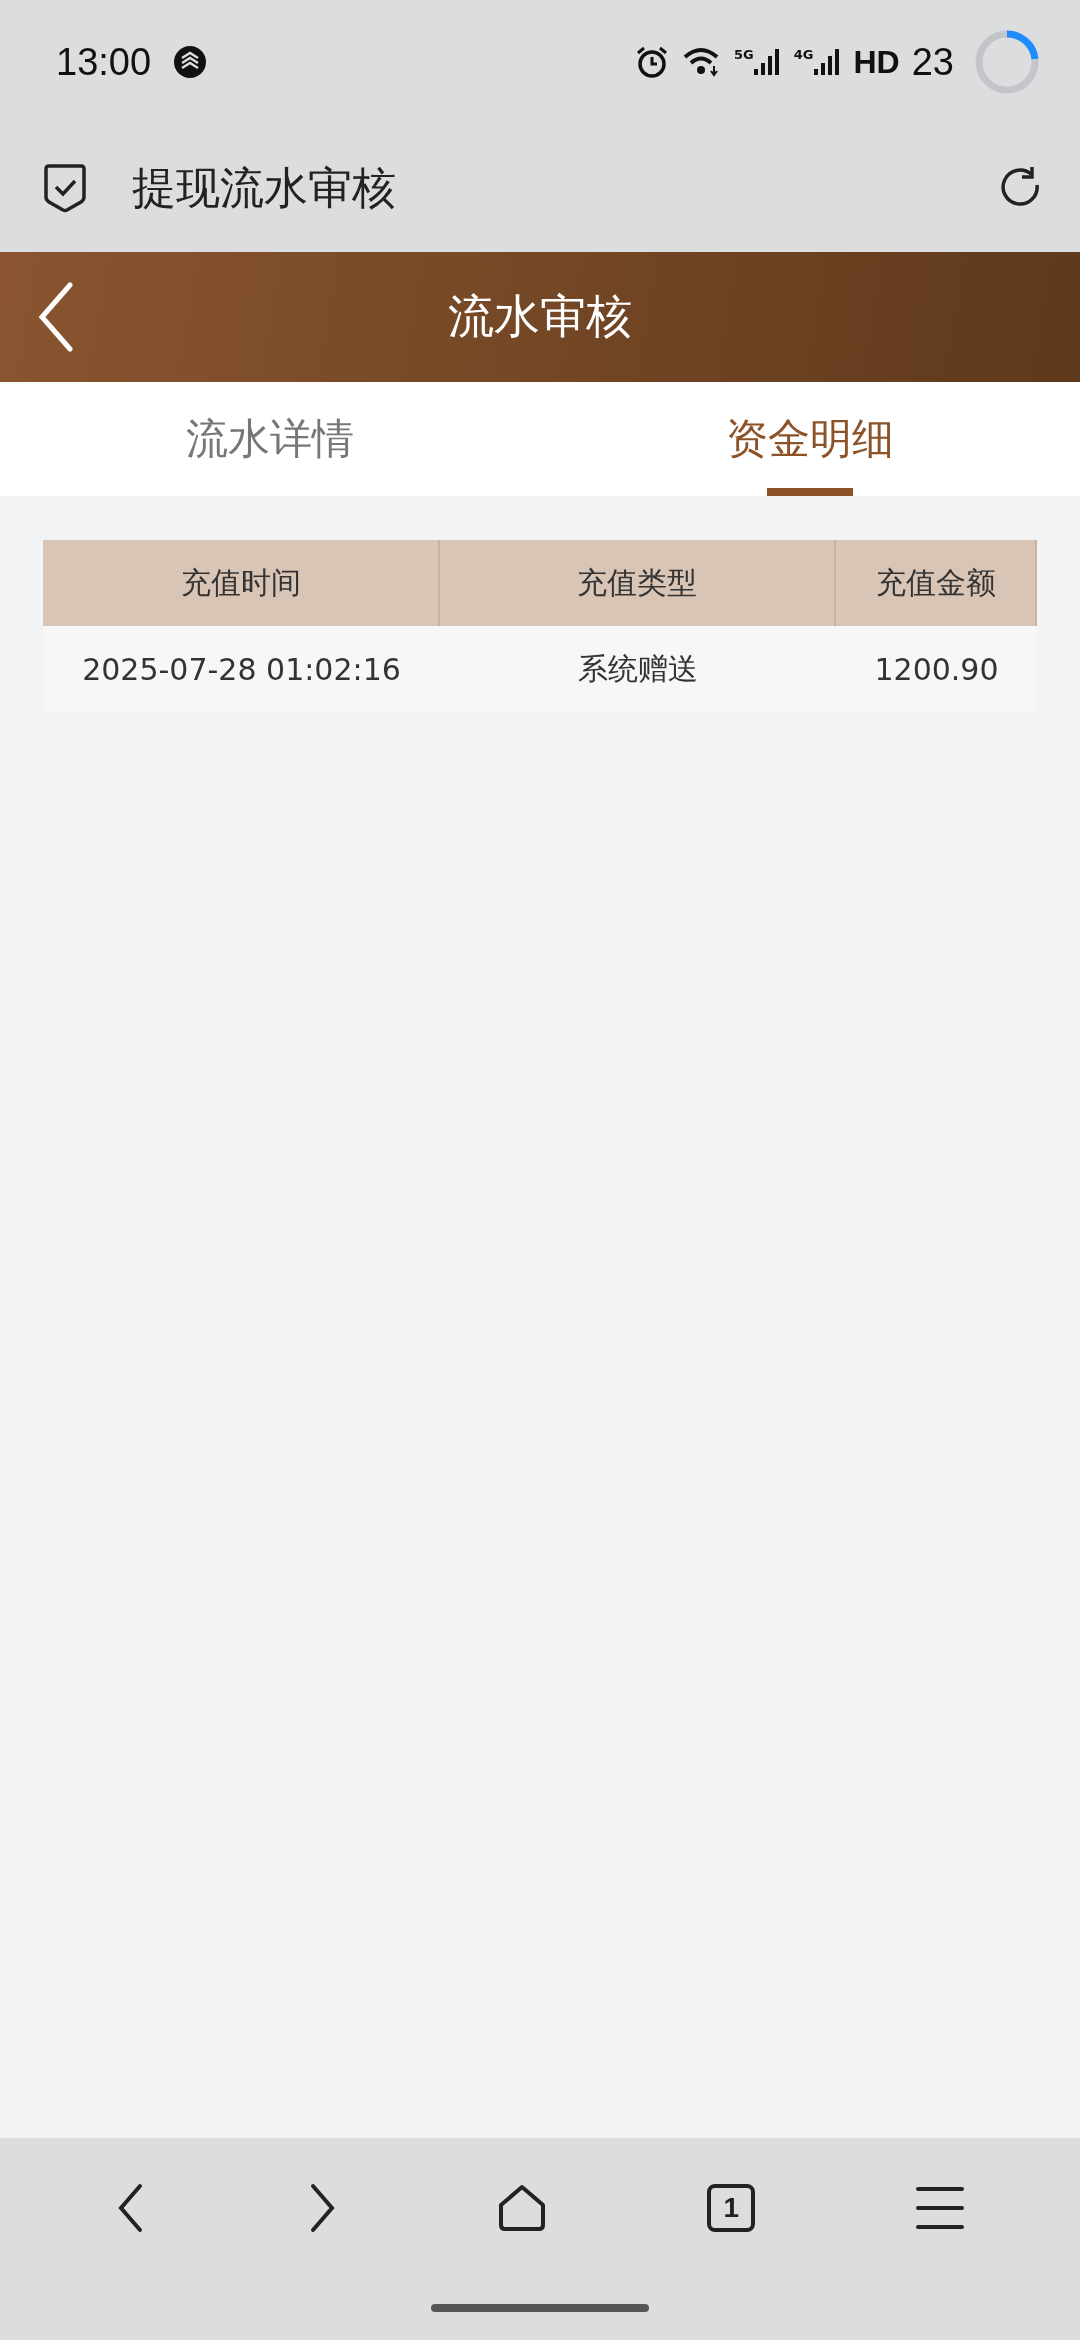  I want to click on tab: 流水详情, so click(270, 439).